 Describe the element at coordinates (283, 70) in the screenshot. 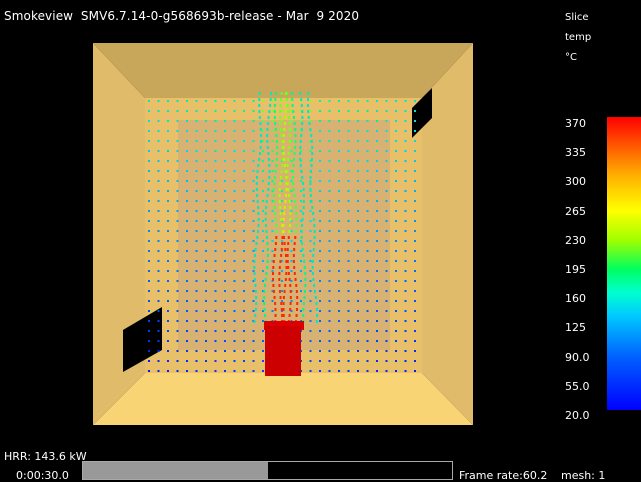

I see `ceiling` at that location.